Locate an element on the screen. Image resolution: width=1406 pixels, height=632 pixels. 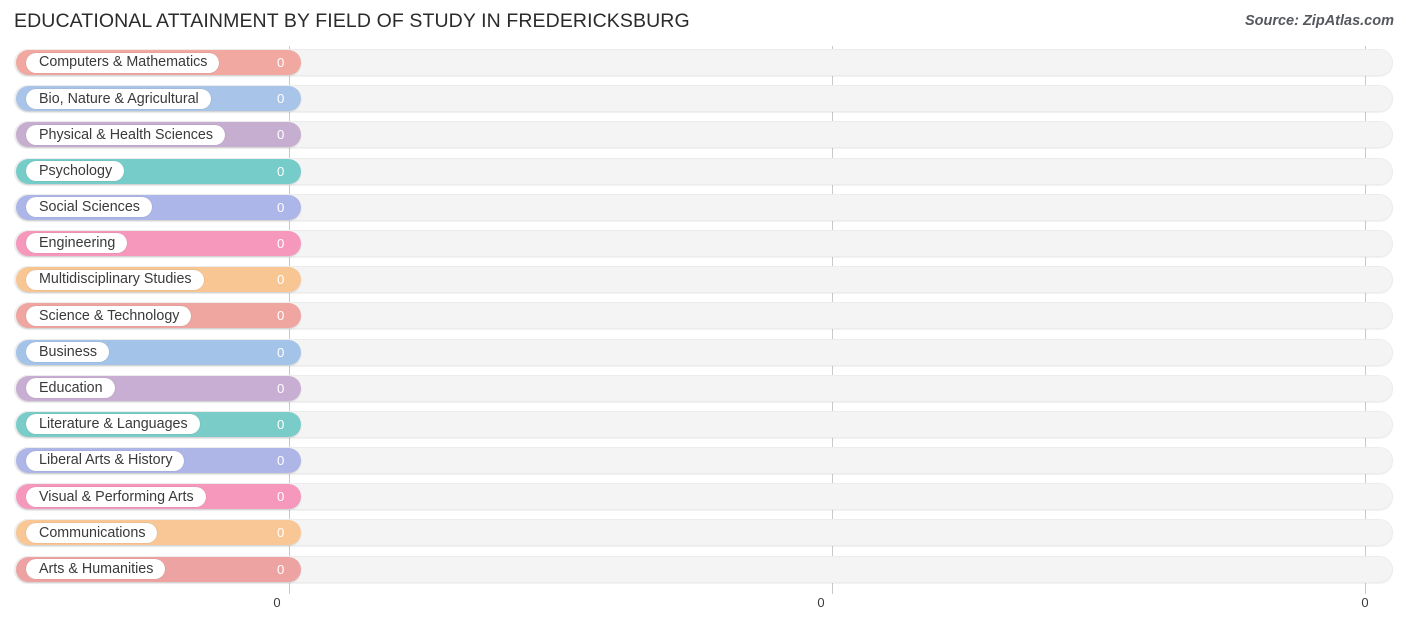
category-label-pill: Bio, Nature & Agricultural is located at coordinates (118, 98).